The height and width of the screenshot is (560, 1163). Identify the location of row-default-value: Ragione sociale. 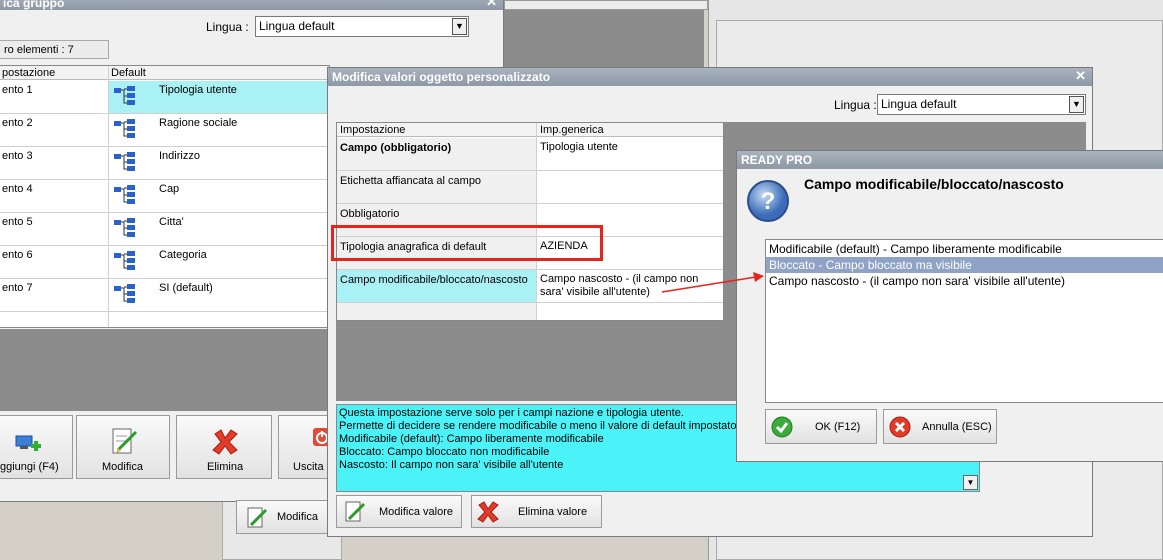
(198, 123).